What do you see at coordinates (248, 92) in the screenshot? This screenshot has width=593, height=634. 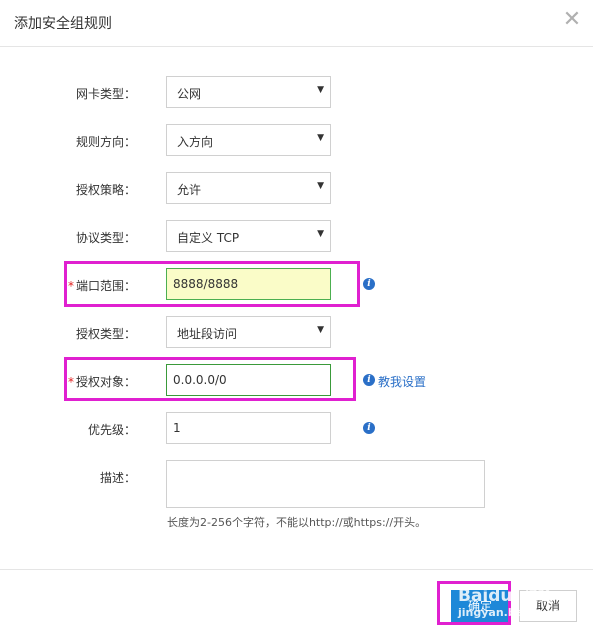 I see `nic-type-select: 公网 ▼` at bounding box center [248, 92].